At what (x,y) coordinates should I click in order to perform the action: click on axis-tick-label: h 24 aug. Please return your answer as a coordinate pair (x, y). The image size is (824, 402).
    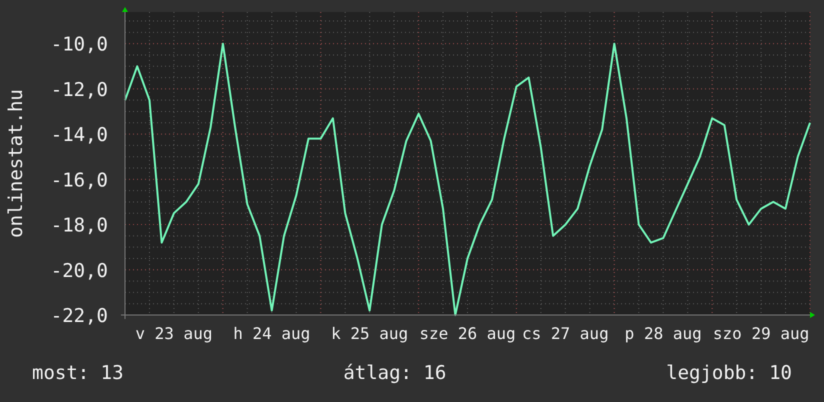
    Looking at the image, I should click on (271, 333).